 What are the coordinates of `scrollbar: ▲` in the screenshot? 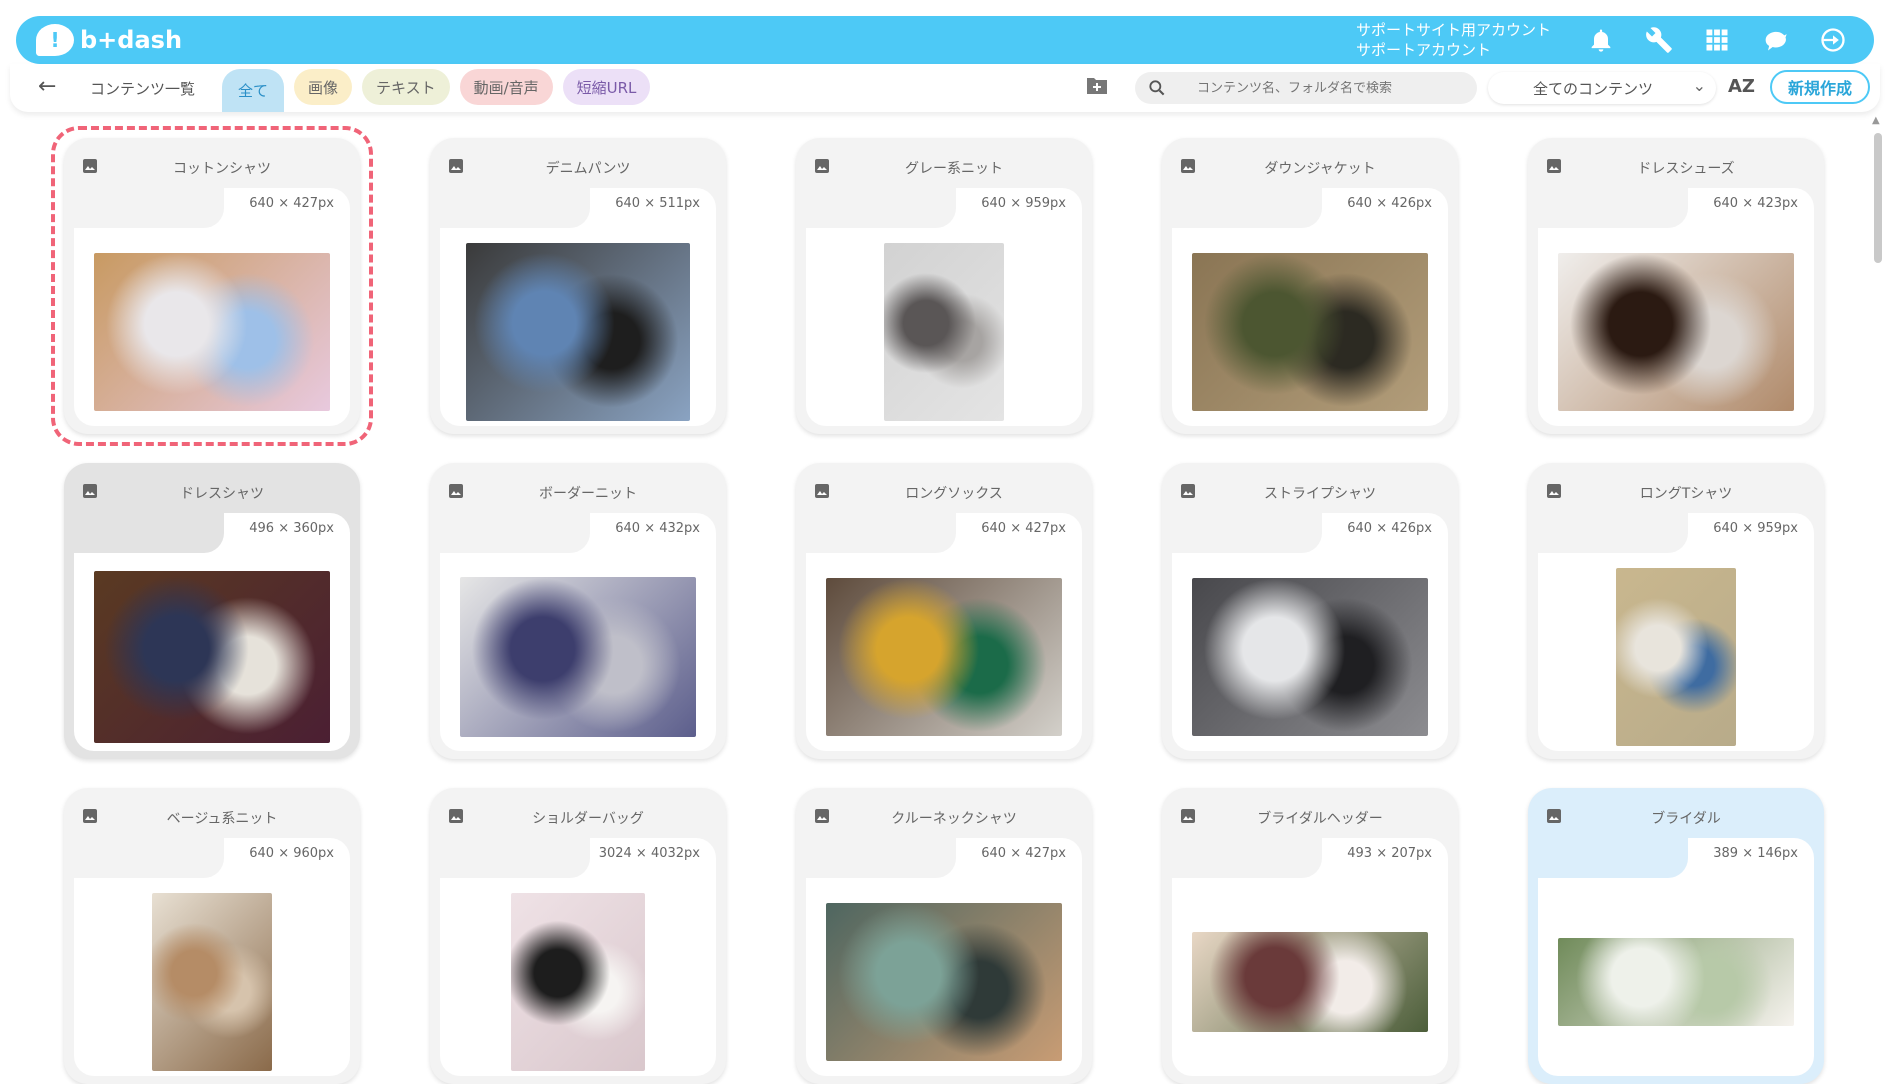 It's located at (1878, 589).